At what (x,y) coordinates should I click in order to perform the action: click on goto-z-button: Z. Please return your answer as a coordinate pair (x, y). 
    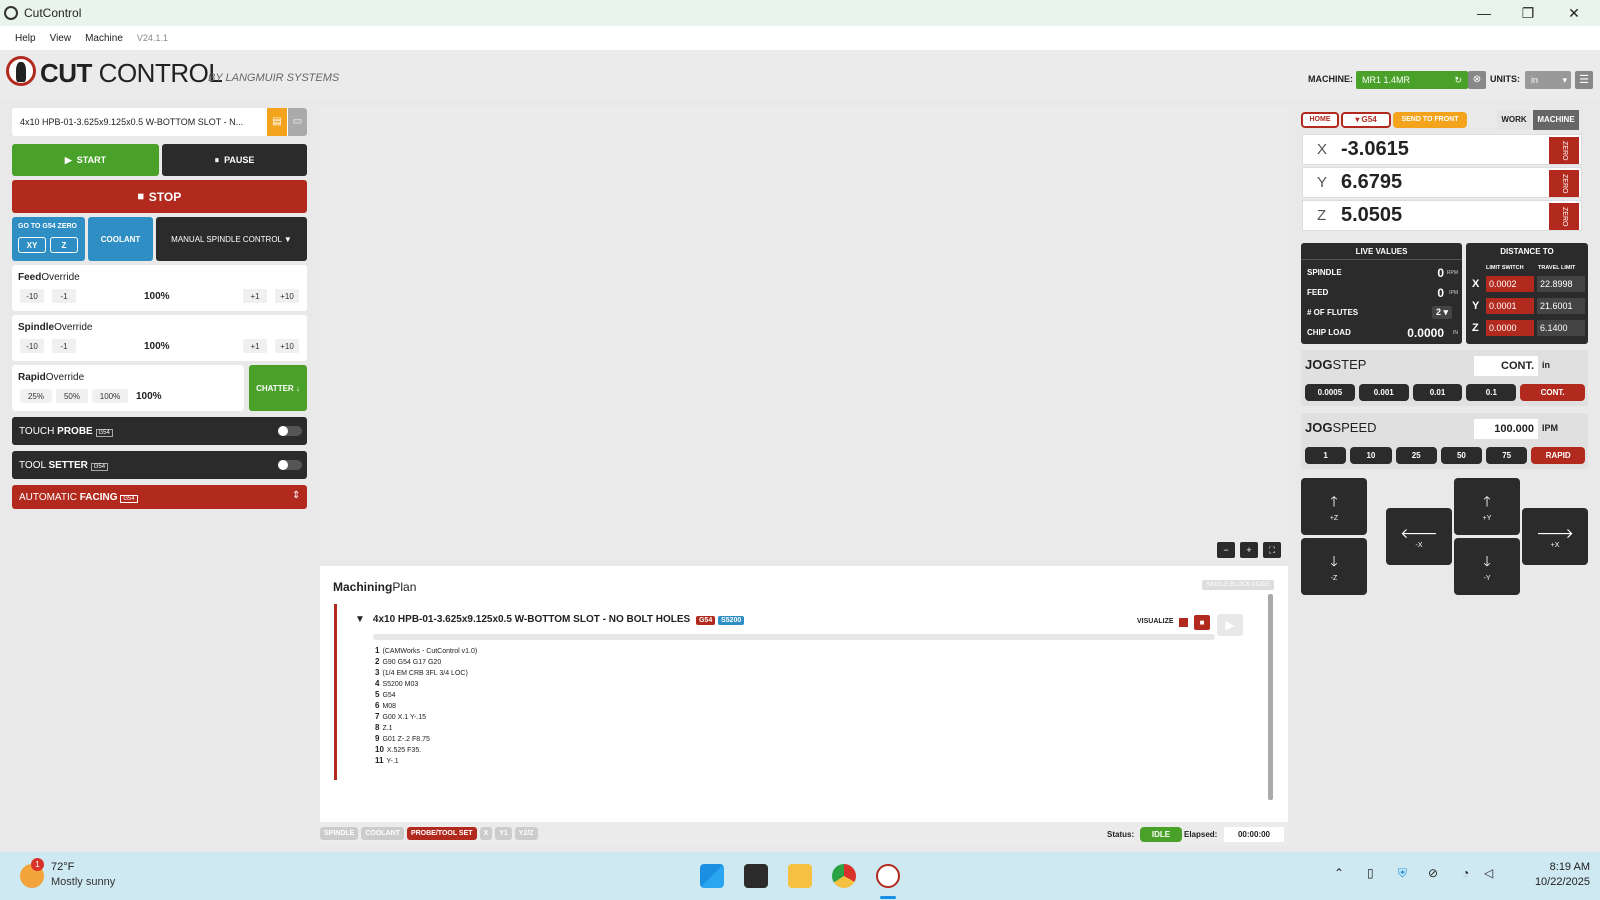
    Looking at the image, I should click on (64, 245).